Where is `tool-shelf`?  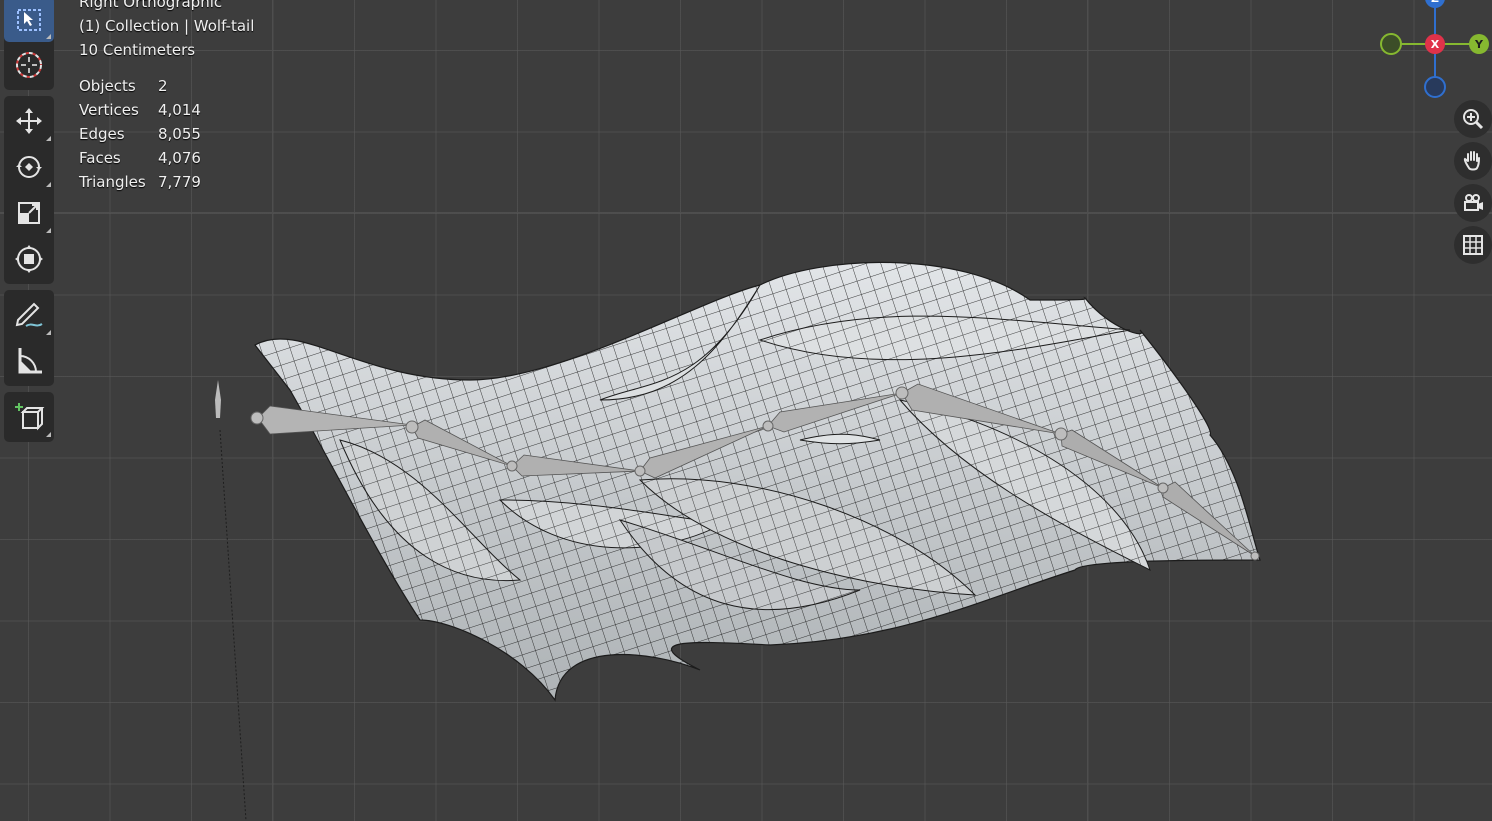 tool-shelf is located at coordinates (29, 224).